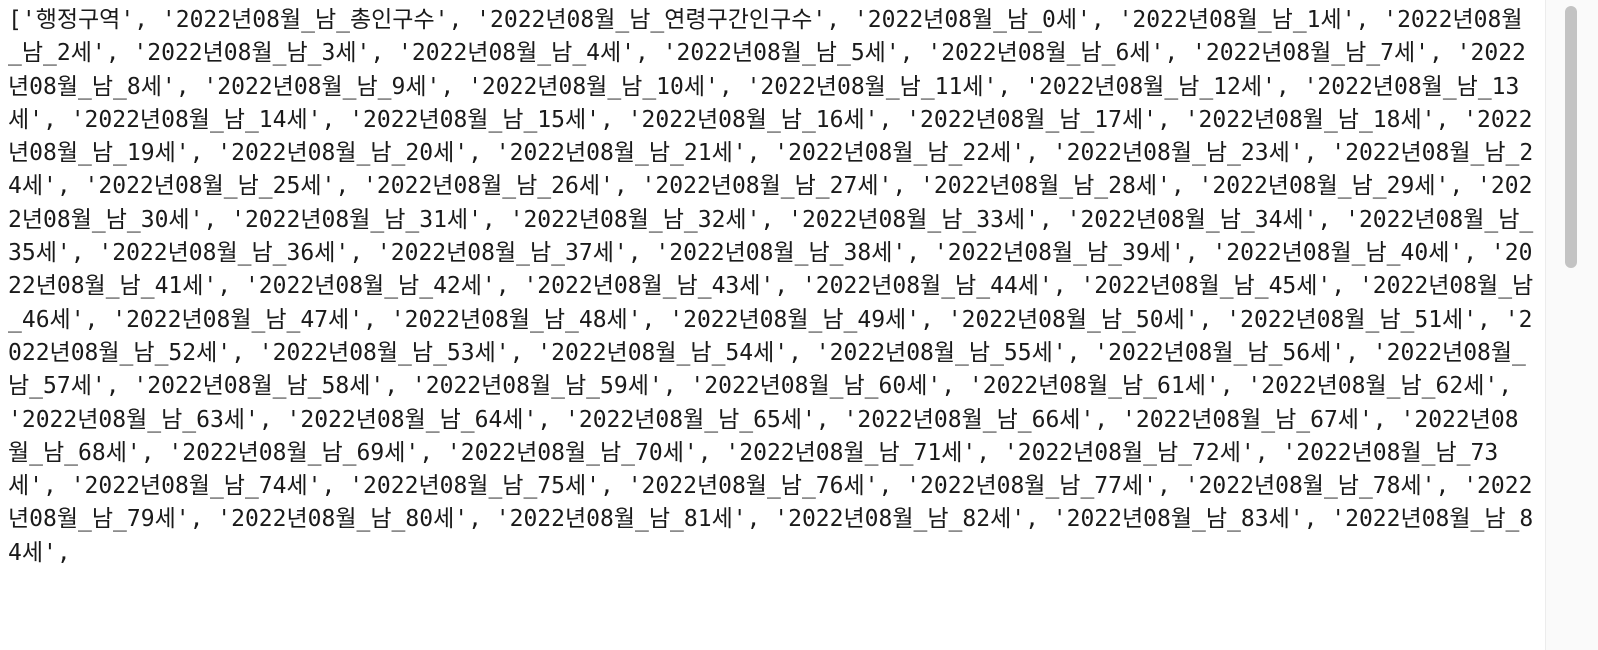  I want to click on scrollbar-thumb, so click(1571, 137).